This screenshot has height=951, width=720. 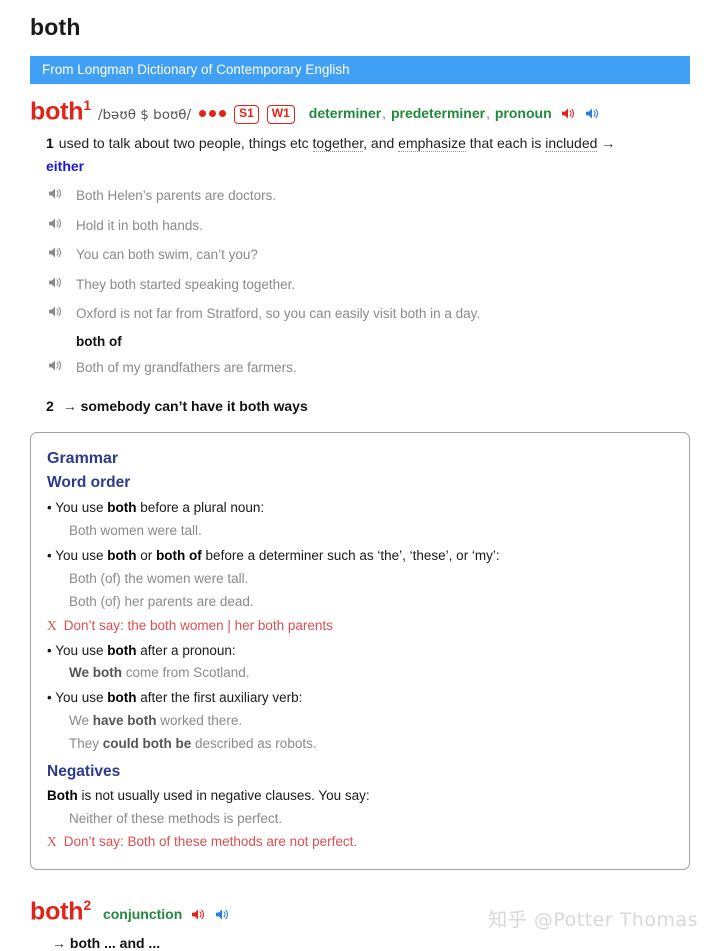 What do you see at coordinates (176, 818) in the screenshot?
I see `grammar-example: Neither of these methods is perfect.` at bounding box center [176, 818].